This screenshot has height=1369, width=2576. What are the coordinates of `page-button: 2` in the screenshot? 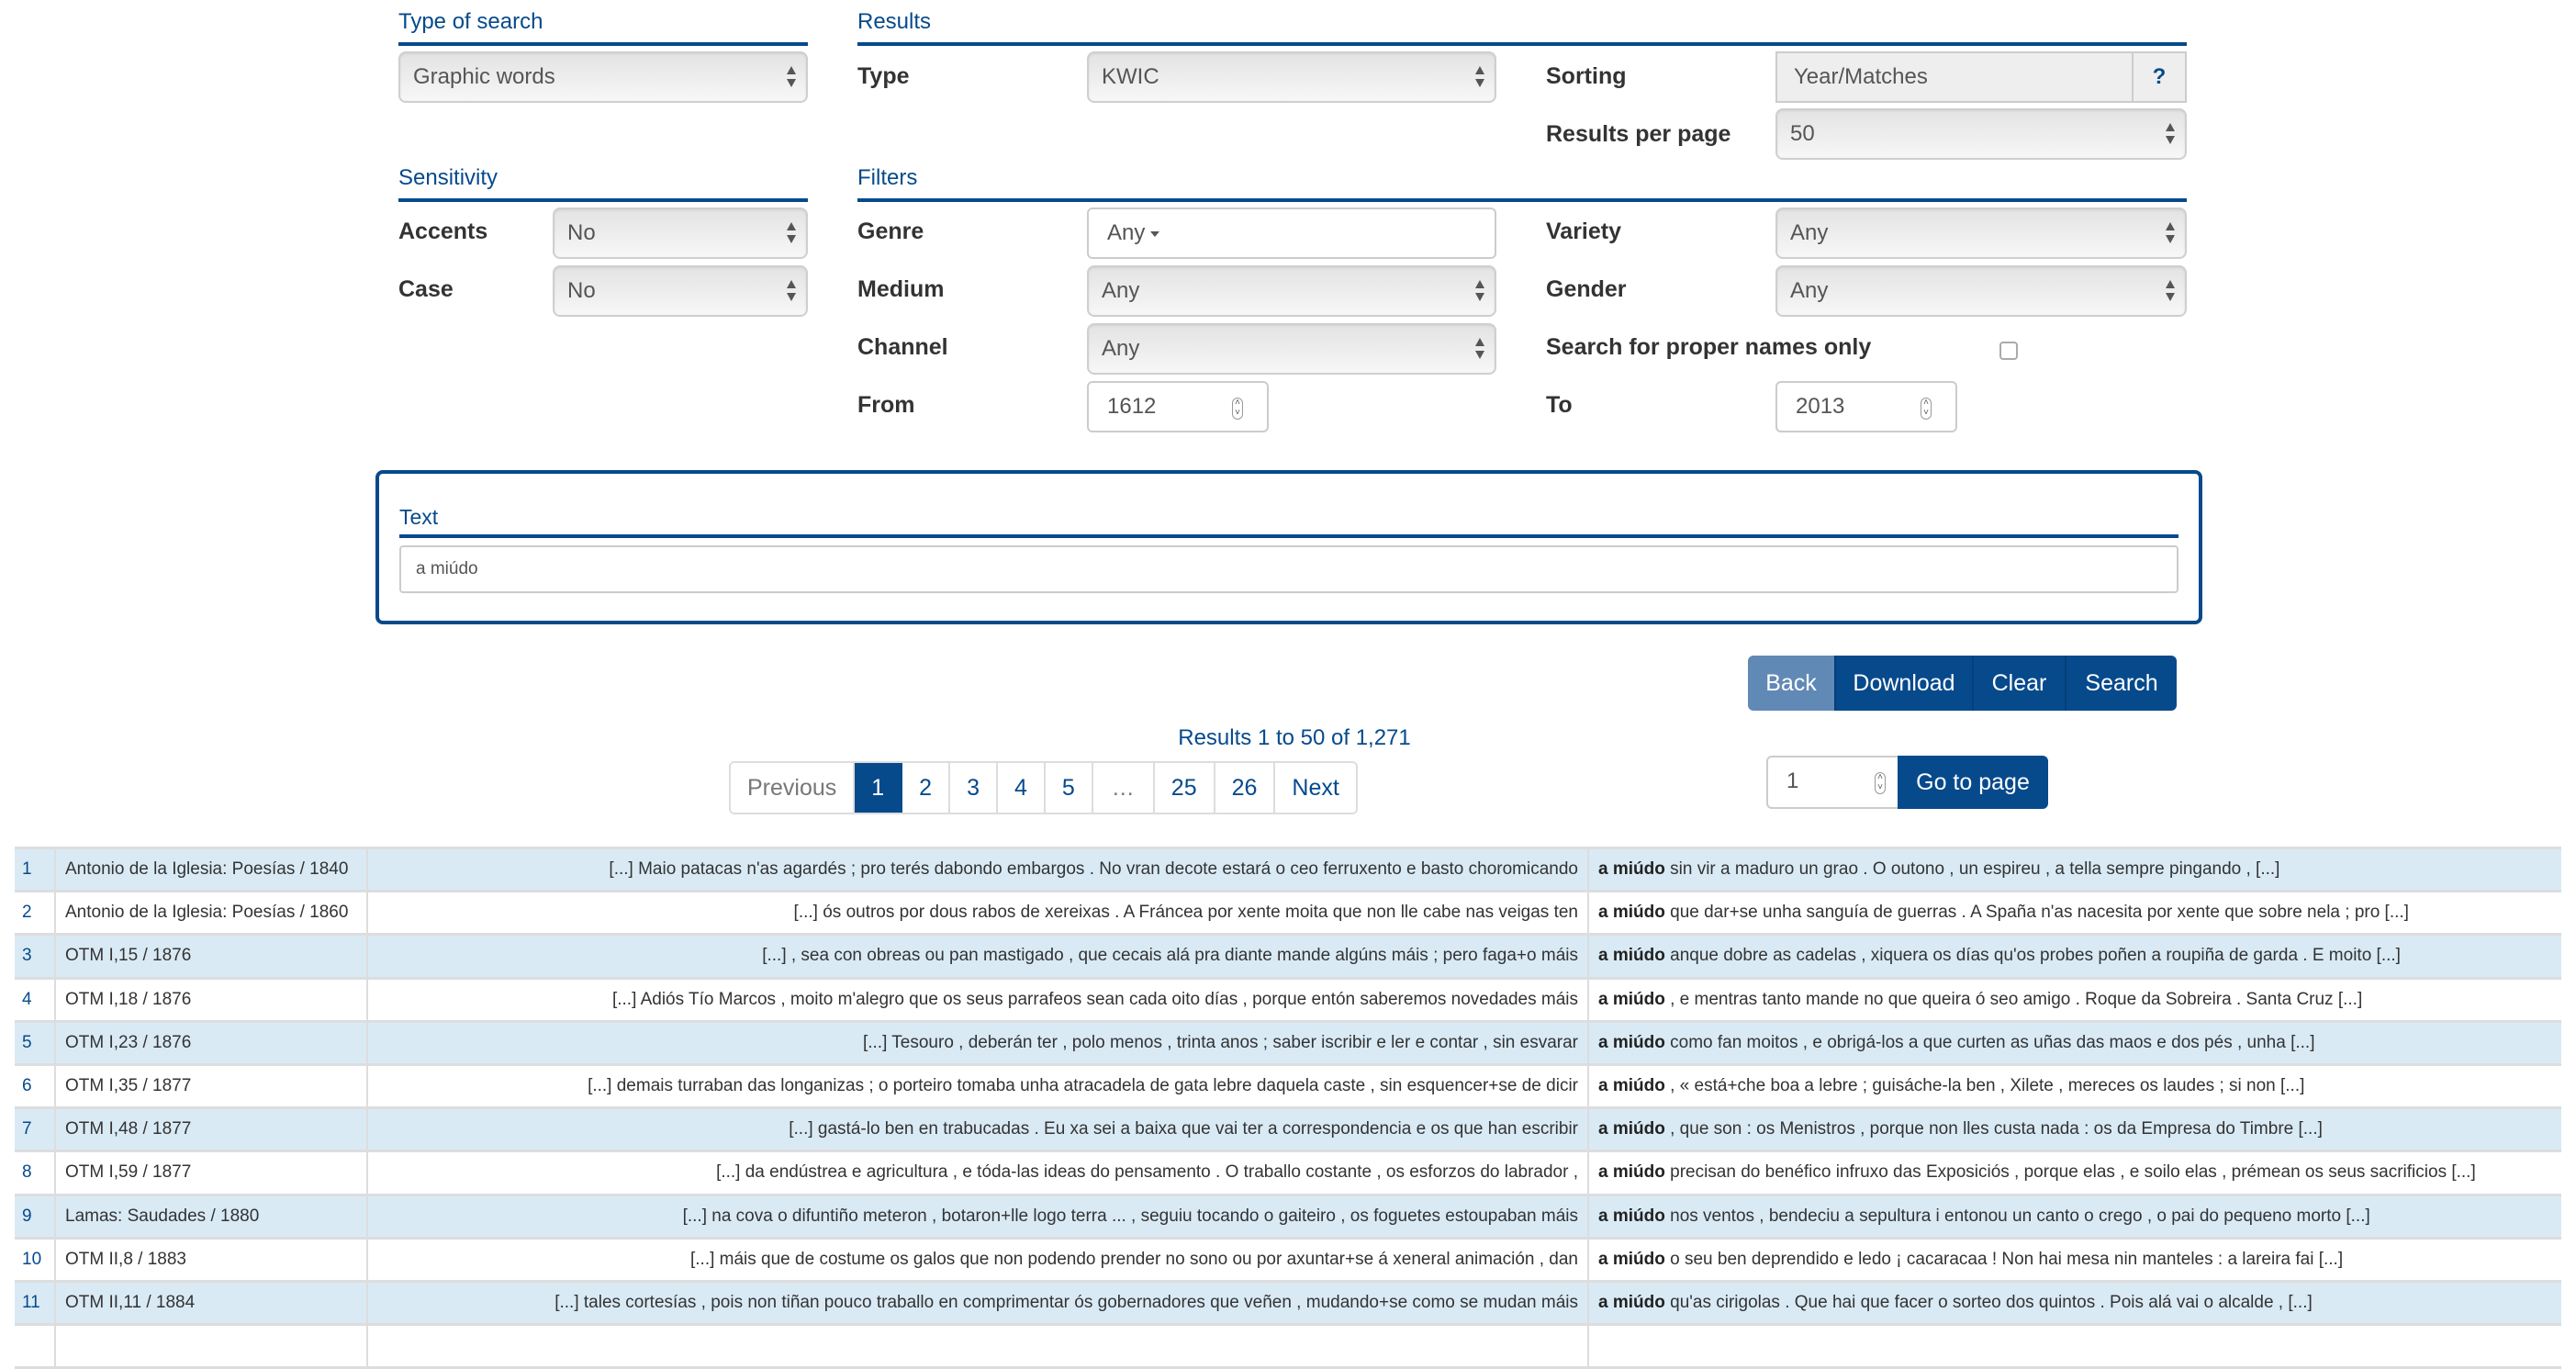 It's located at (926, 788).